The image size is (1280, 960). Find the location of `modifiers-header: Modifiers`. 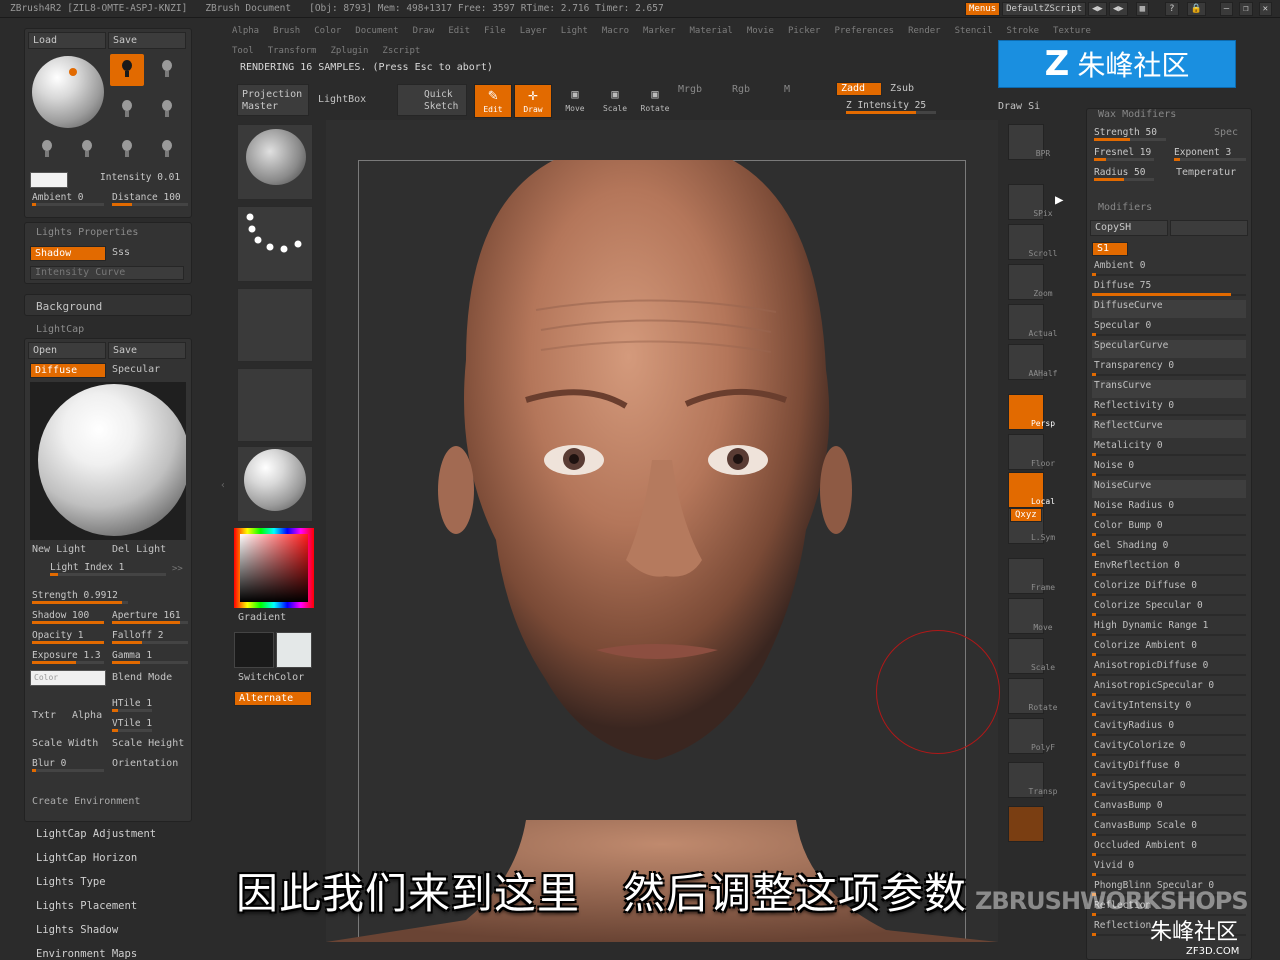

modifiers-header: Modifiers is located at coordinates (1125, 207).